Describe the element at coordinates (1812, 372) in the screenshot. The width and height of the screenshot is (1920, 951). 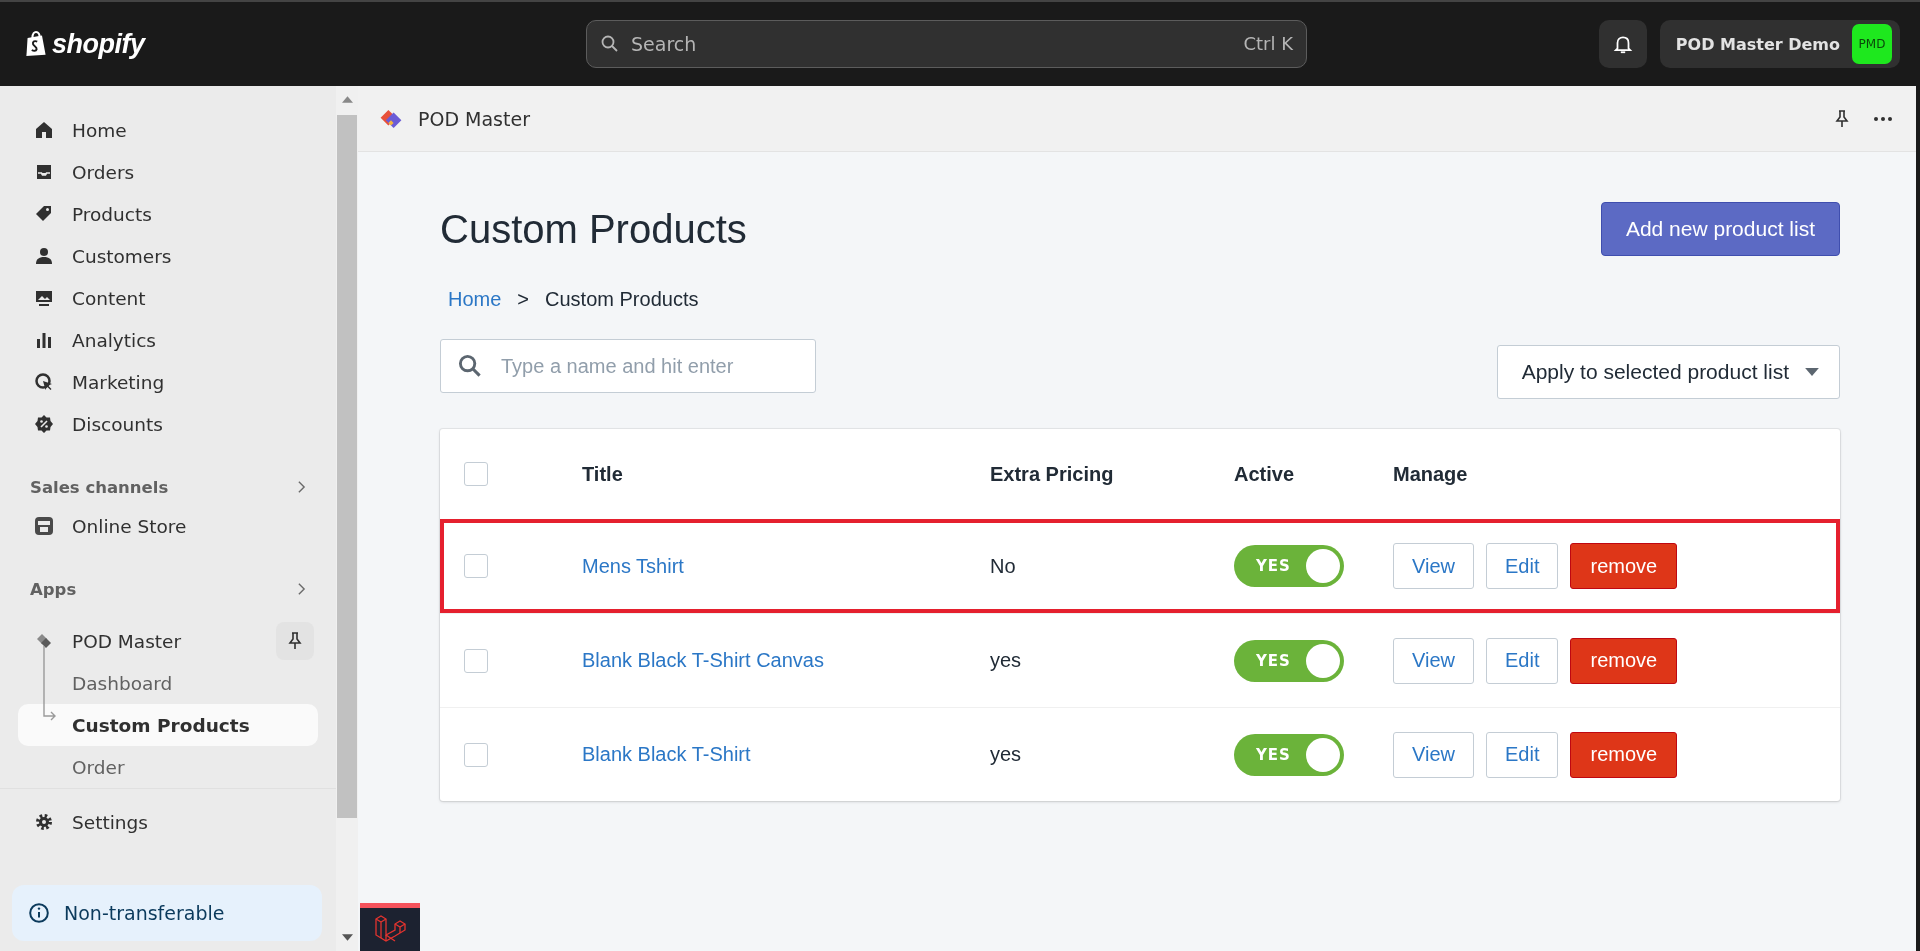
I see `caret-icon` at that location.